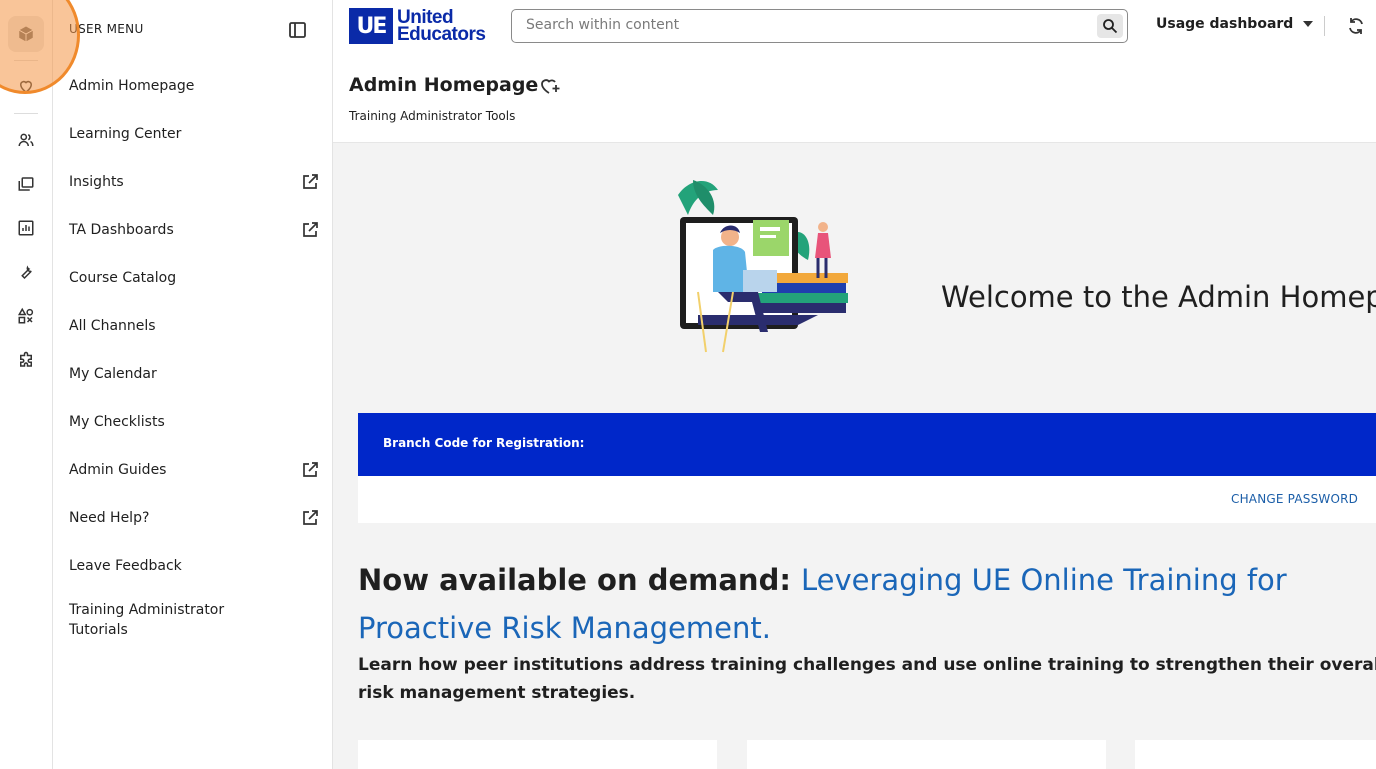  What do you see at coordinates (371, 26) in the screenshot?
I see `logo-mark: UE` at bounding box center [371, 26].